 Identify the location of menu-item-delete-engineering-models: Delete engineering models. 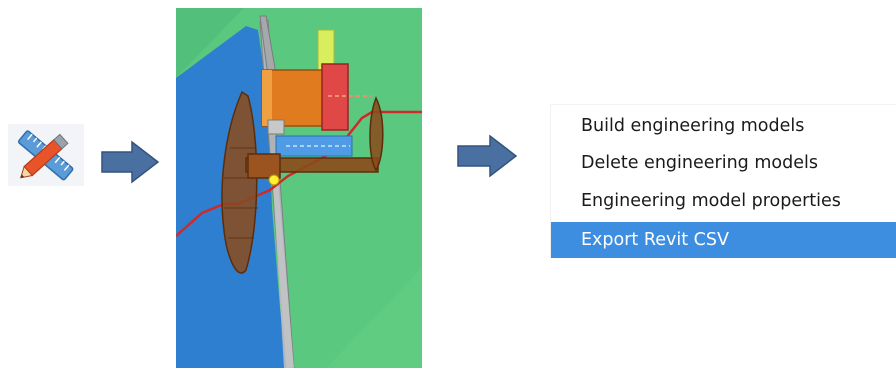
(723, 163).